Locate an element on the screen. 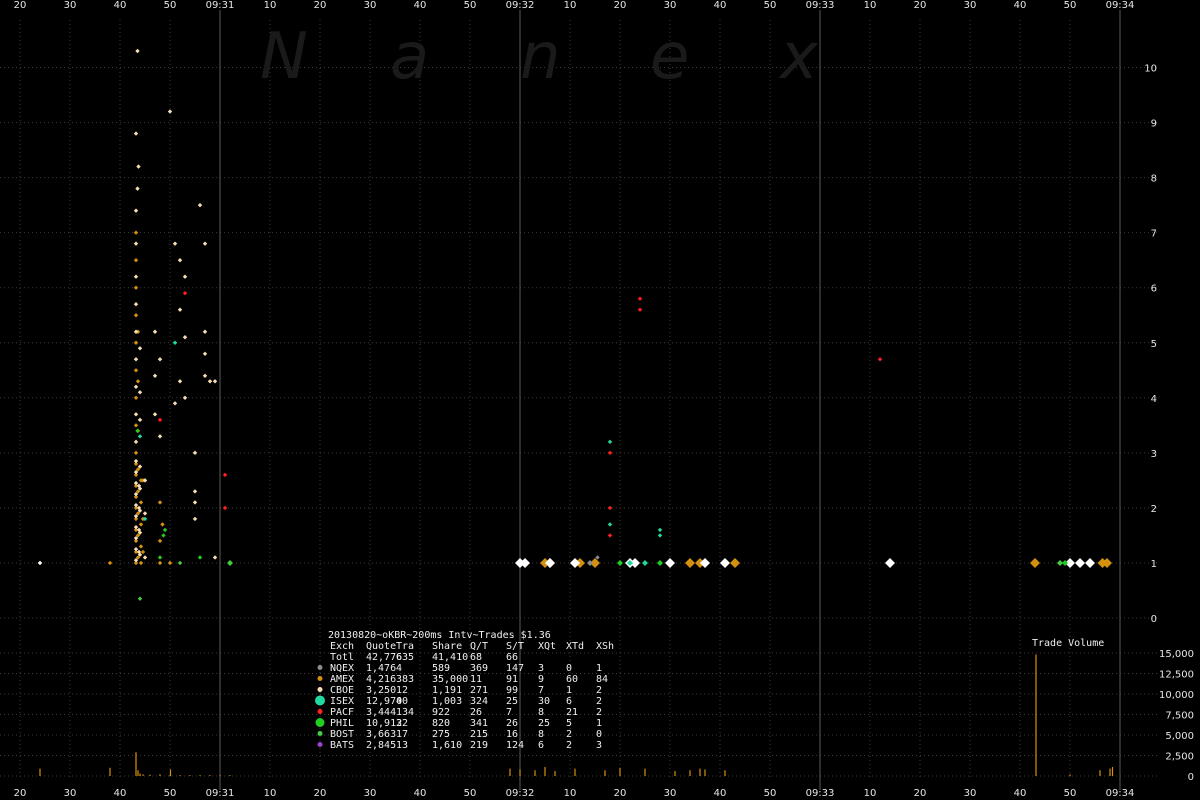 The width and height of the screenshot is (1200, 800). volume-tick-label: 15,000 is located at coordinates (1176, 654).